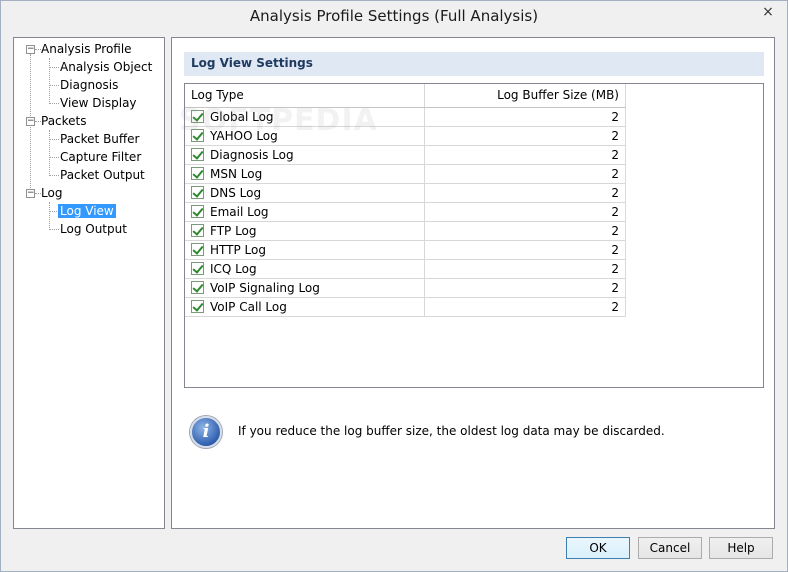 Image resolution: width=788 pixels, height=572 pixels. I want to click on table-row: DNS Log 2, so click(405, 193).